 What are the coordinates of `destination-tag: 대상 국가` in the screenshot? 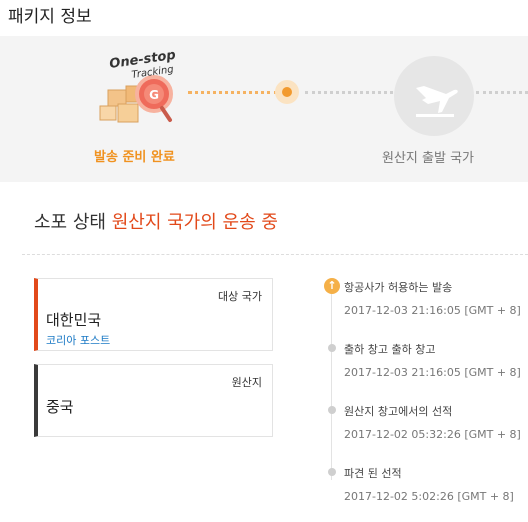 It's located at (240, 296).